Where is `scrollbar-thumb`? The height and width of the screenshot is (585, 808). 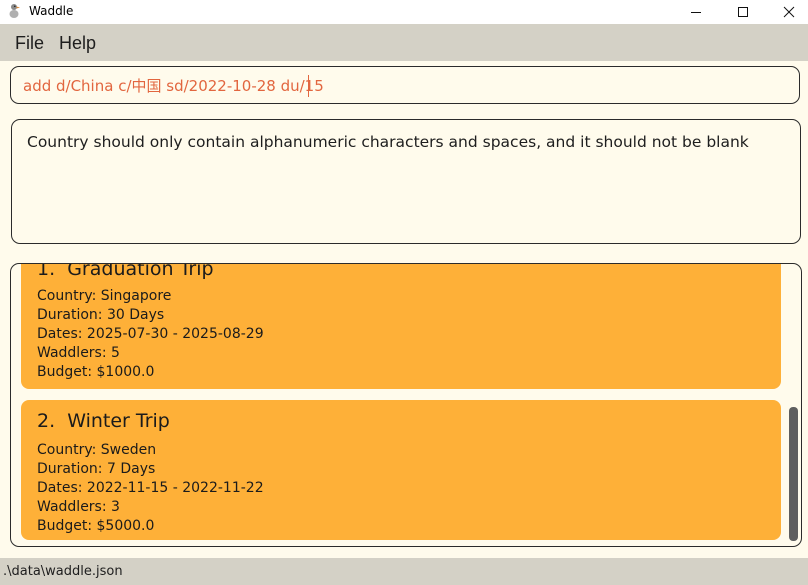 scrollbar-thumb is located at coordinates (793, 474).